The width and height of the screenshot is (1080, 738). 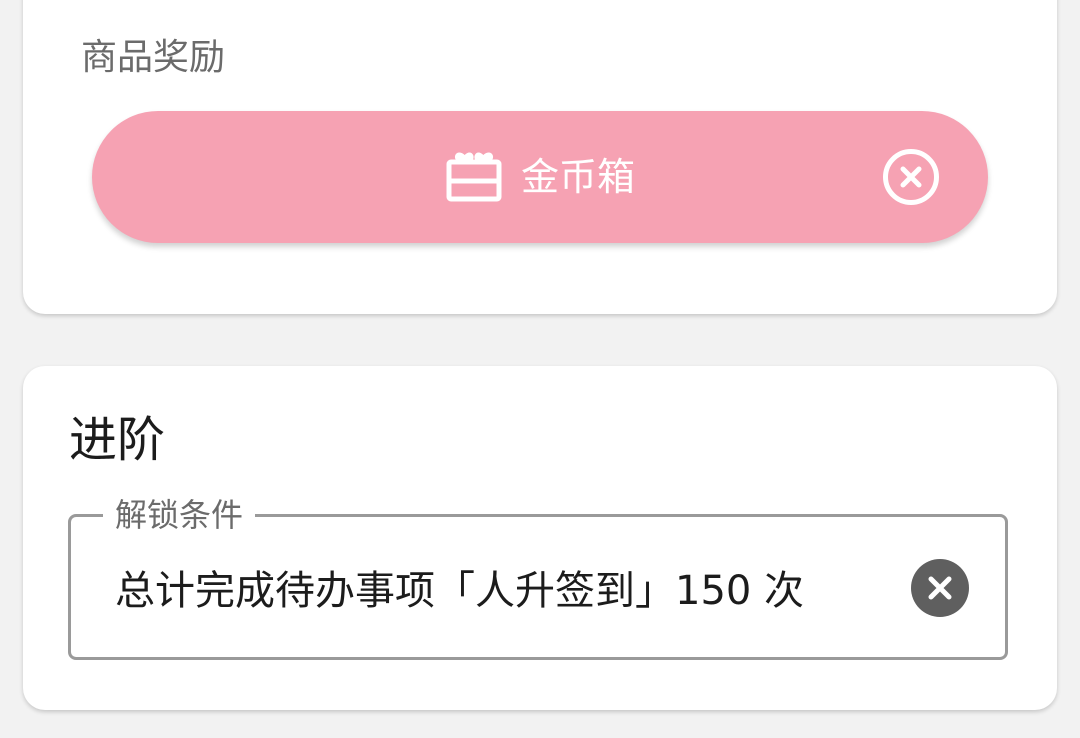 What do you see at coordinates (117, 440) in the screenshot?
I see `section-title-advanced: 进阶` at bounding box center [117, 440].